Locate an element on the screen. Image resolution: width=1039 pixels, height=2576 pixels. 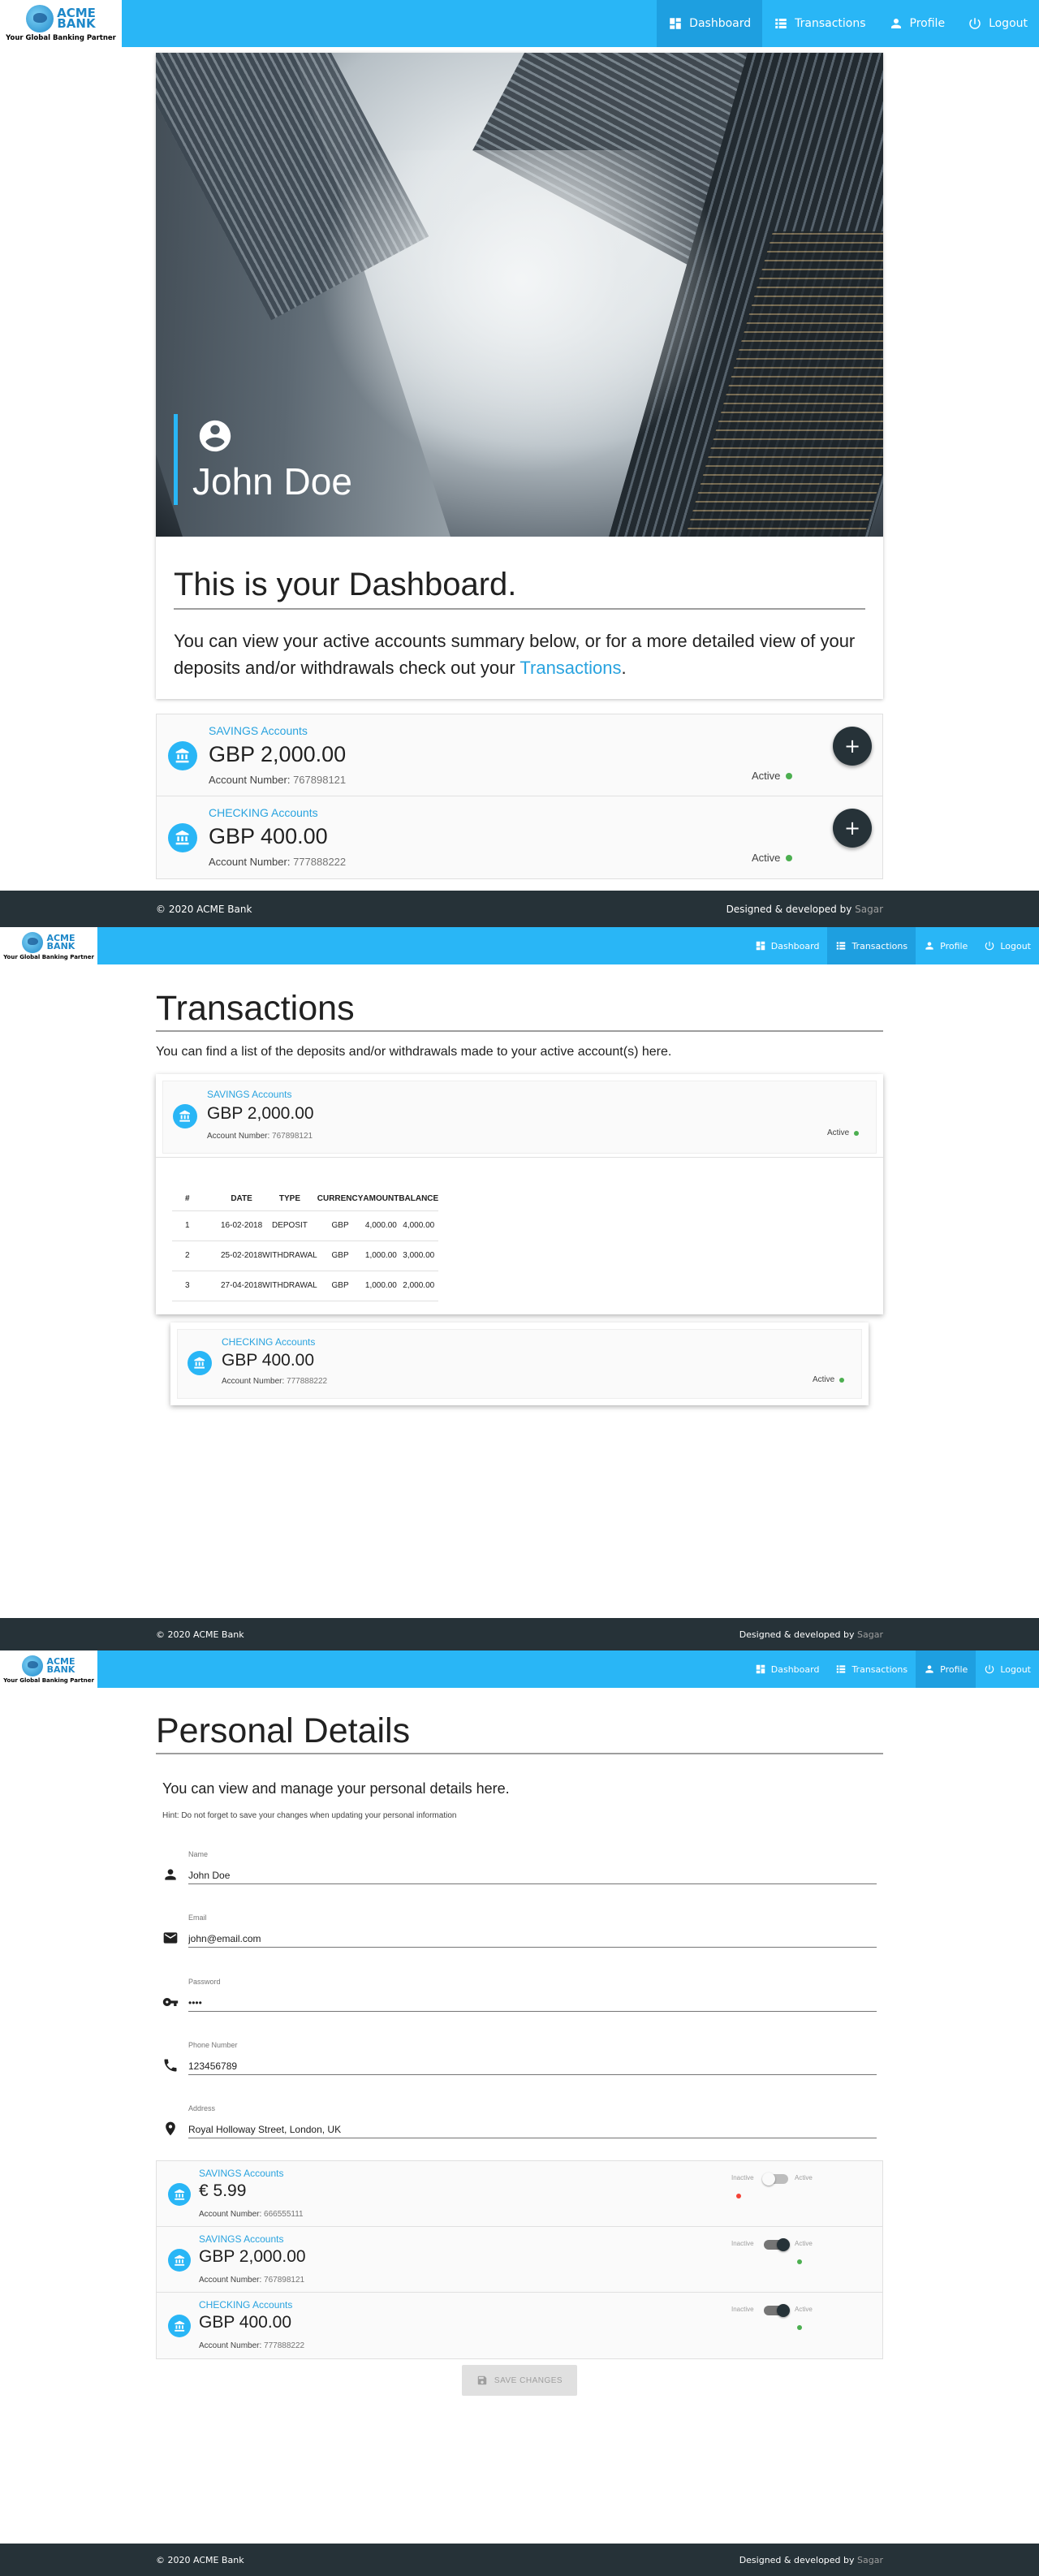
address-input is located at coordinates (532, 2127).